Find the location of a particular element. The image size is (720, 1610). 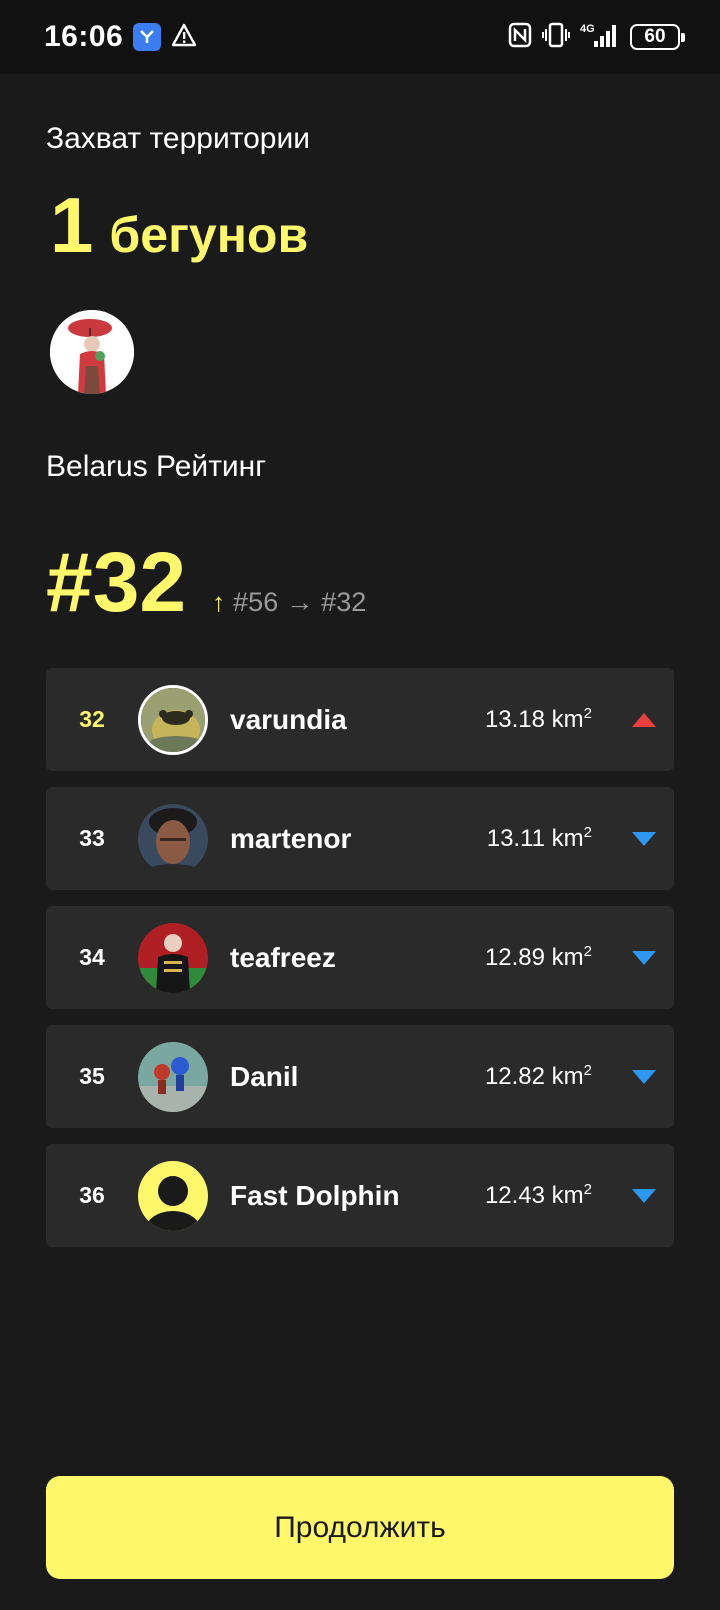

network-type-label: 4G is located at coordinates (587, 29).